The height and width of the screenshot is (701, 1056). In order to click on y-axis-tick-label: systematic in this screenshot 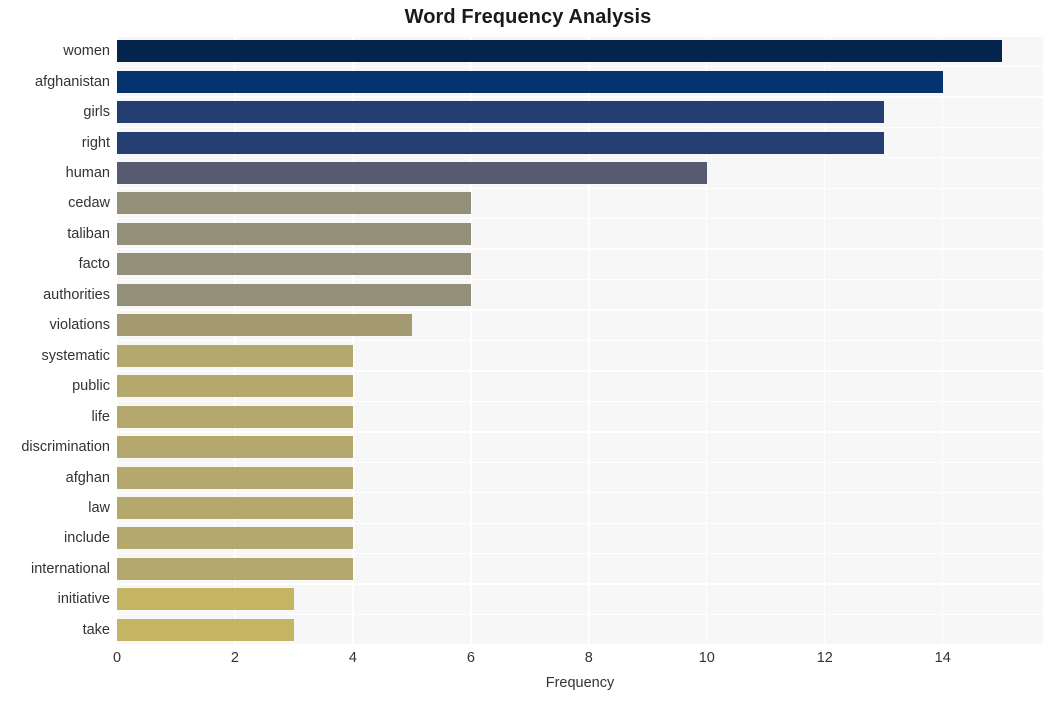, I will do `click(76, 355)`.